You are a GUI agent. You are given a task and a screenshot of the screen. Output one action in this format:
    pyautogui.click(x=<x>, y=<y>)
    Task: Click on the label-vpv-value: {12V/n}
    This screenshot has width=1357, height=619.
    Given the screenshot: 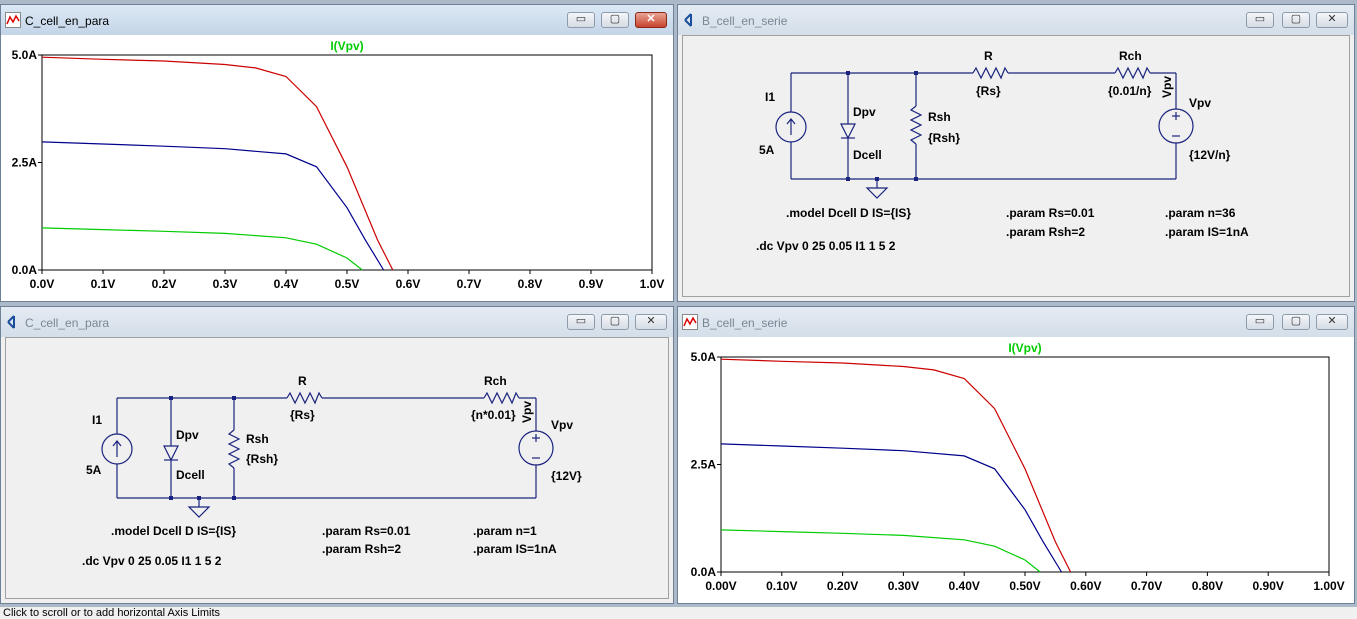 What is the action you would take?
    pyautogui.click(x=1210, y=155)
    